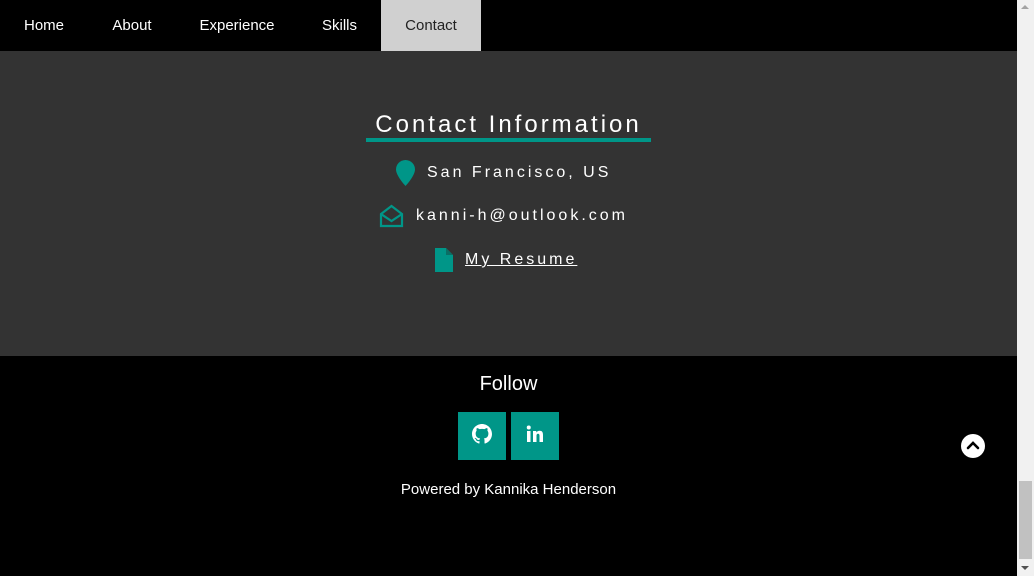 The width and height of the screenshot is (1034, 576). Describe the element at coordinates (132, 25) in the screenshot. I see `nav-item-about: About` at that location.